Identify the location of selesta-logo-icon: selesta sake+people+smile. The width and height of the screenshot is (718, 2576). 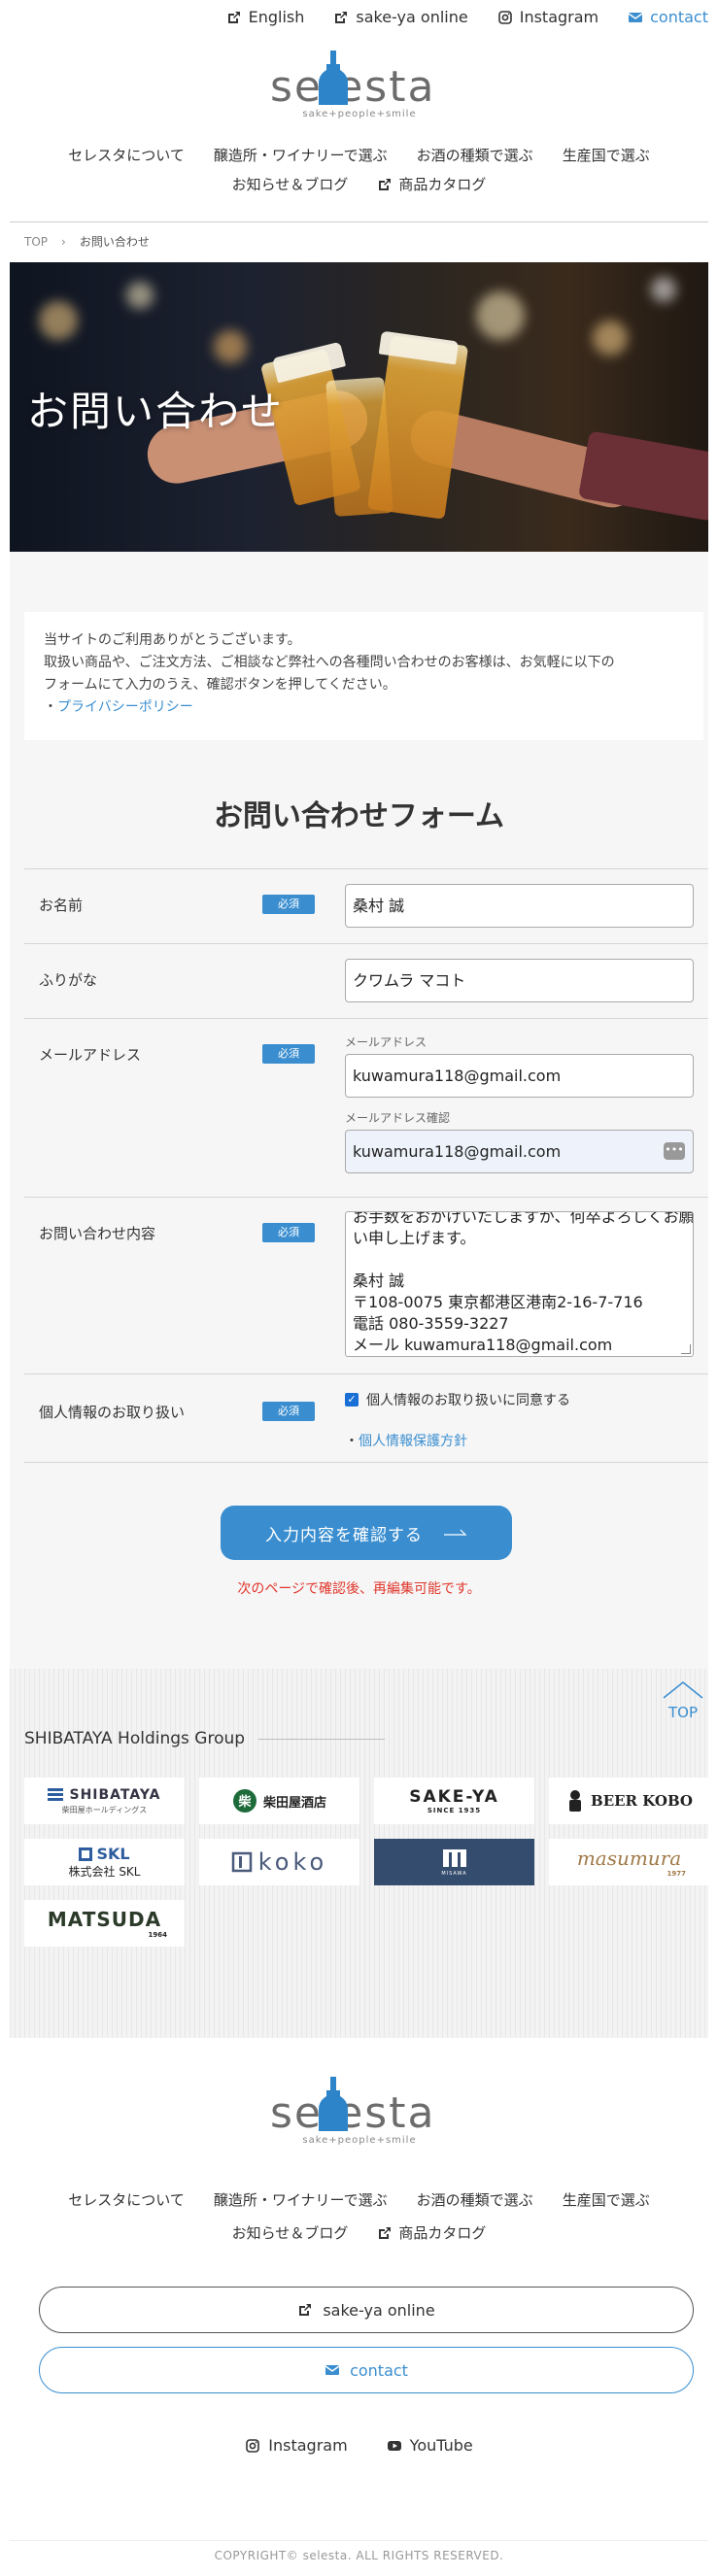
(351, 85).